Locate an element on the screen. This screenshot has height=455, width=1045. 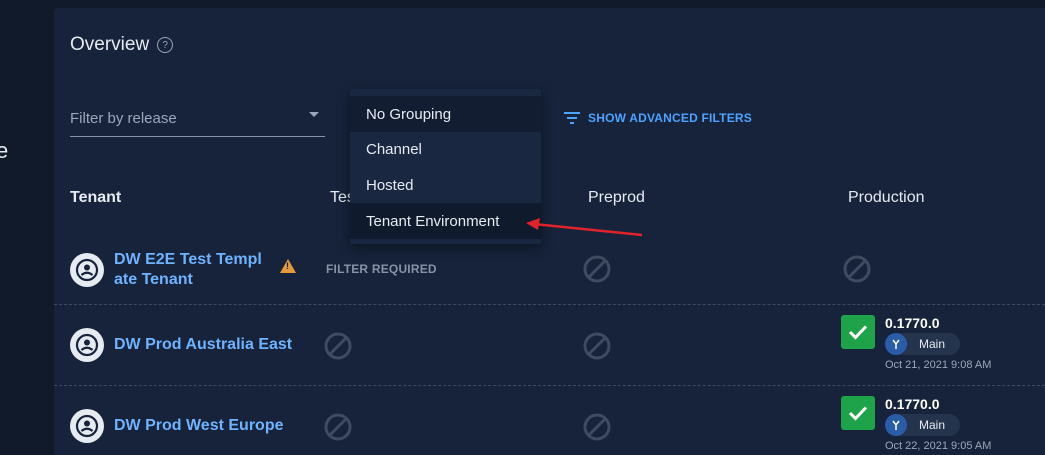
menu-item-channel: Channel is located at coordinates (445, 149).